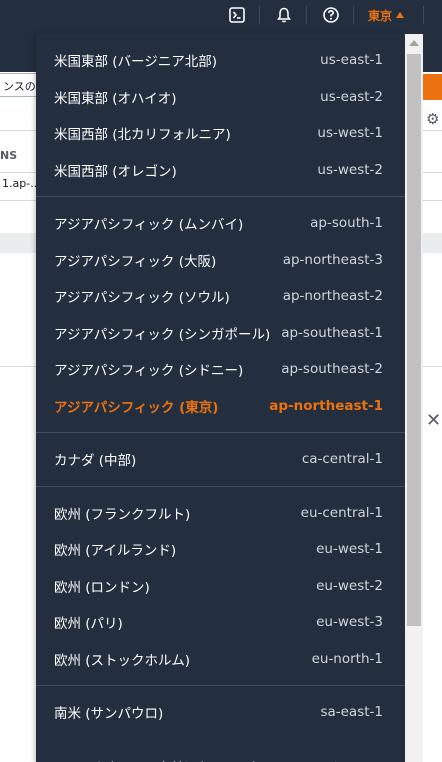 This screenshot has width=442, height=762. I want to click on dropdown-scrollbar, so click(414, 398).